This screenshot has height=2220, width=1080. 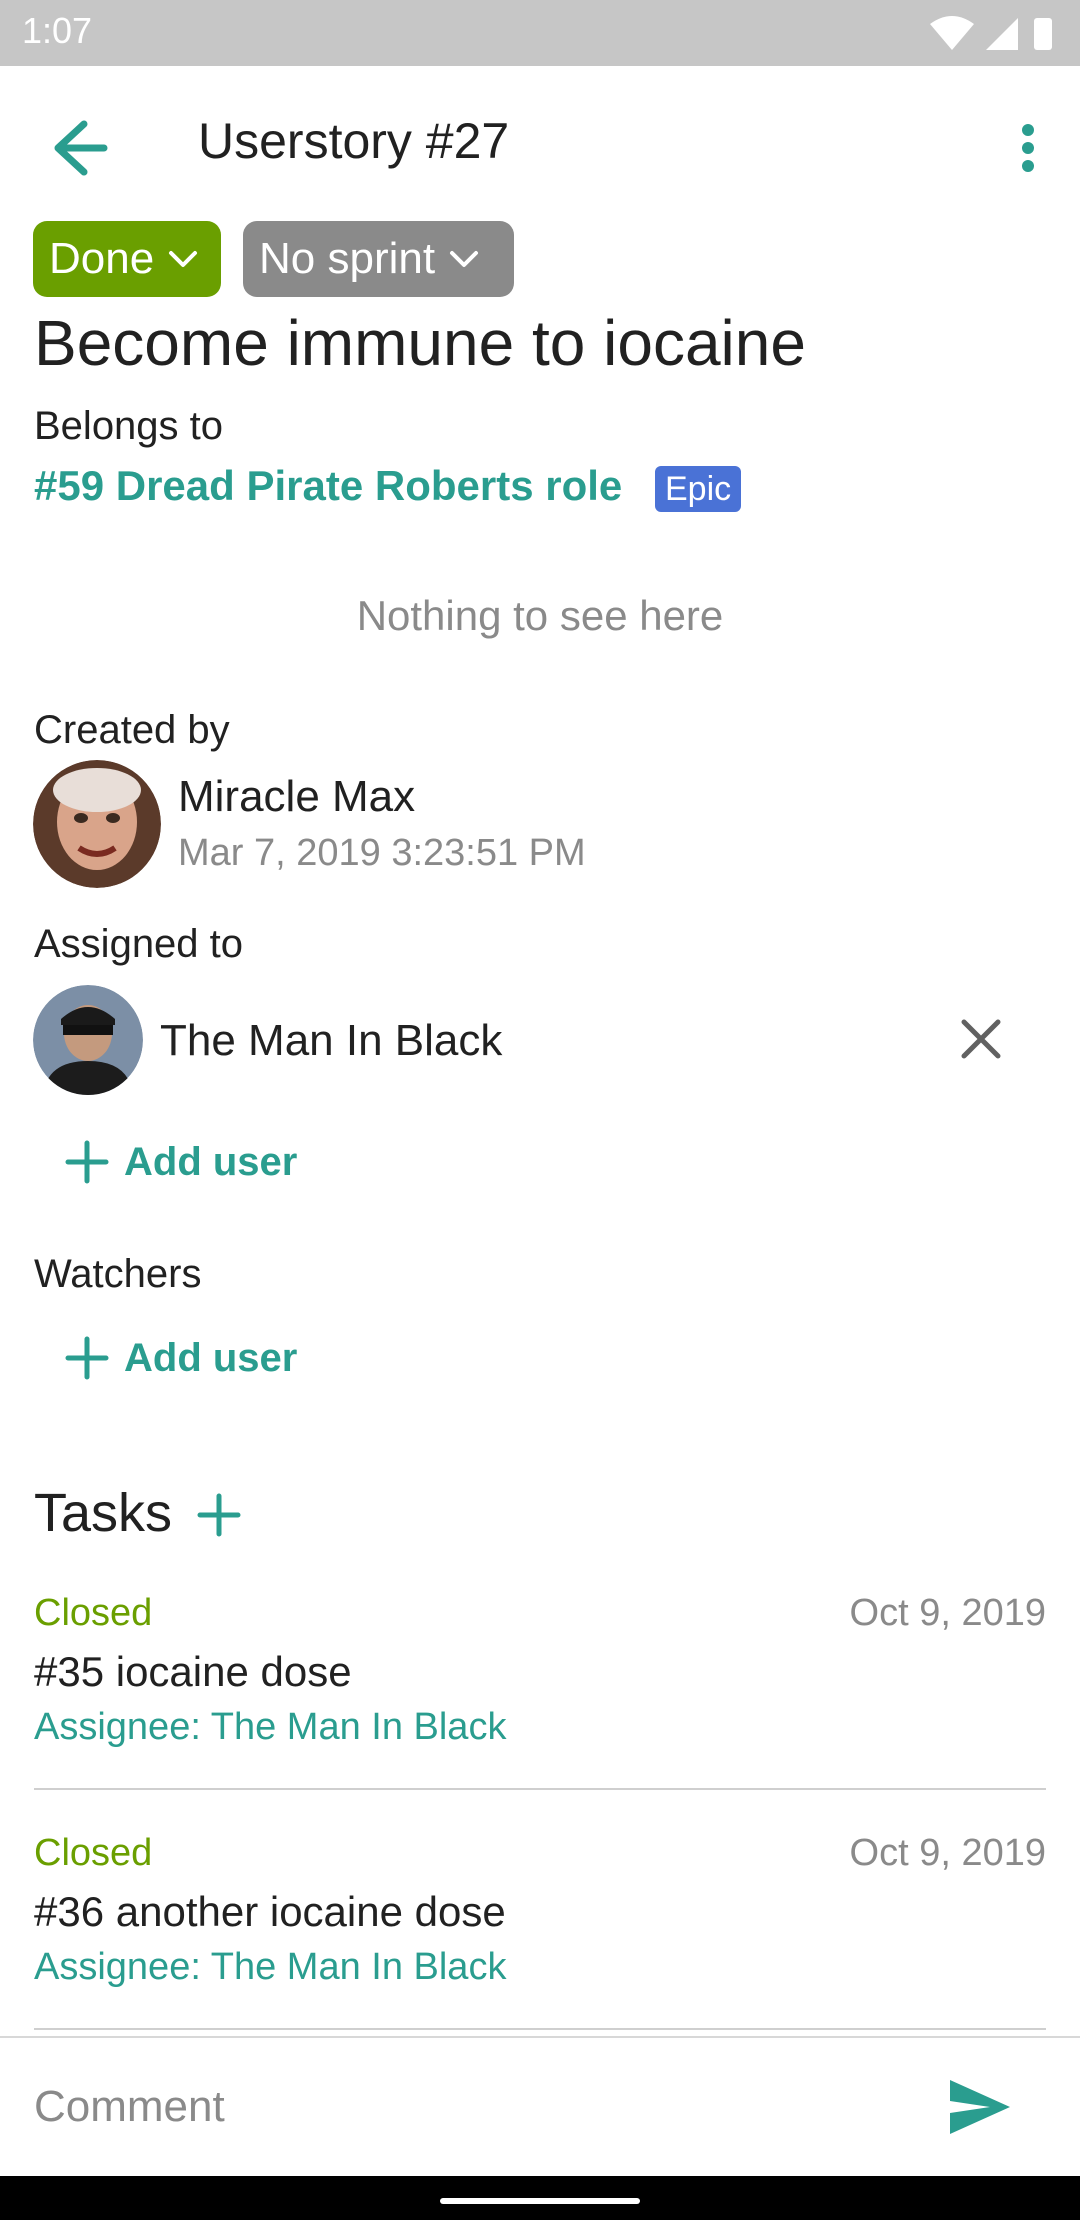 I want to click on home-handle, so click(x=540, y=2201).